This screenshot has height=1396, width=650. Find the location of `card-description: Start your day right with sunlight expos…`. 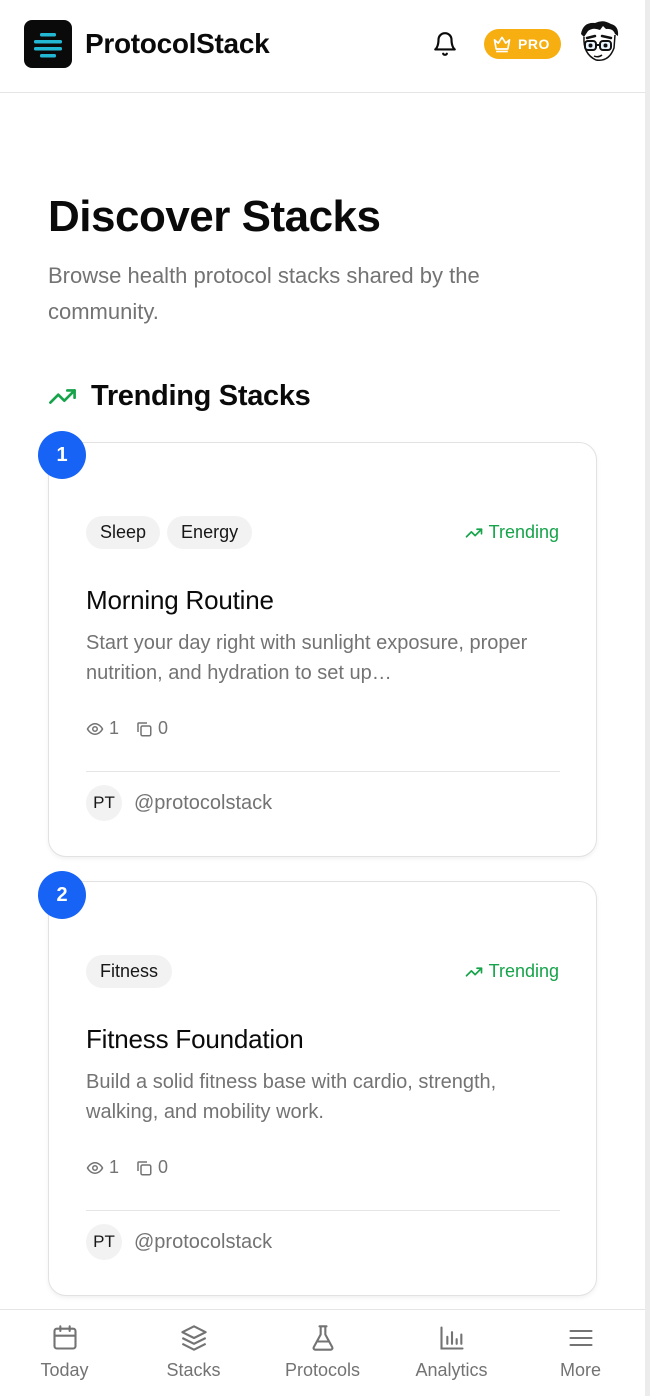

card-description: Start your day right with sunlight expos… is located at coordinates (307, 658).